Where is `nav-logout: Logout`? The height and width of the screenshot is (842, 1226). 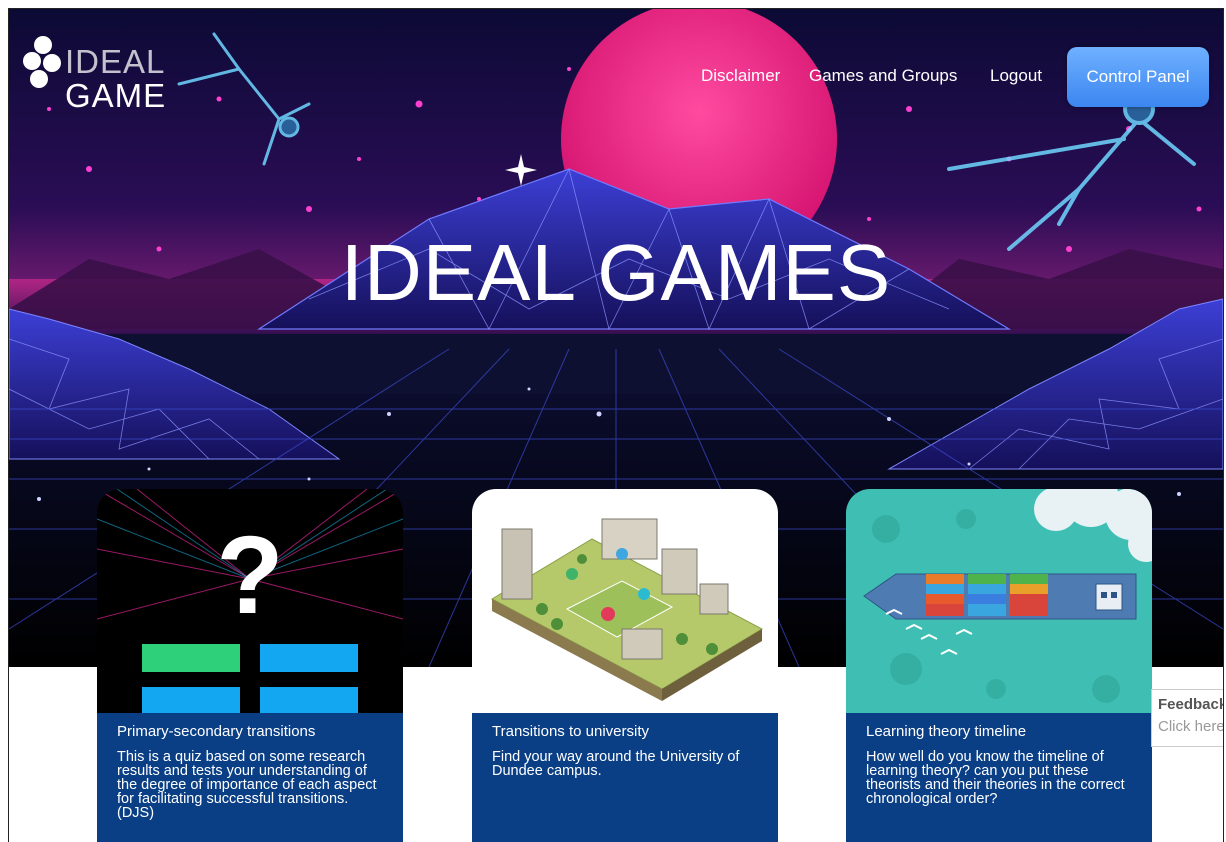
nav-logout: Logout is located at coordinates (1016, 76).